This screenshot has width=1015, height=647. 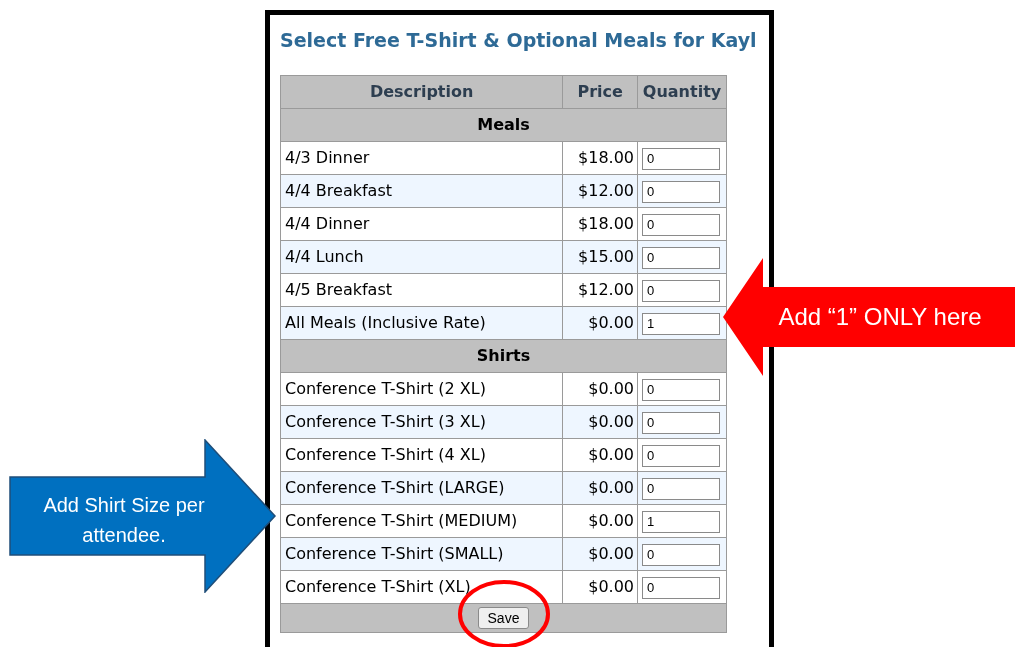 What do you see at coordinates (600, 91) in the screenshot?
I see `column-header: Price` at bounding box center [600, 91].